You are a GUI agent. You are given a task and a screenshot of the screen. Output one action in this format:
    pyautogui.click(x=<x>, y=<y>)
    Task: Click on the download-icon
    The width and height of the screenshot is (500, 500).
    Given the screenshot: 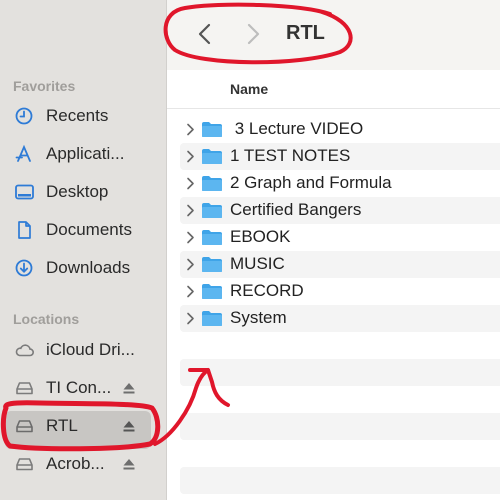 What is the action you would take?
    pyautogui.click(x=24, y=268)
    